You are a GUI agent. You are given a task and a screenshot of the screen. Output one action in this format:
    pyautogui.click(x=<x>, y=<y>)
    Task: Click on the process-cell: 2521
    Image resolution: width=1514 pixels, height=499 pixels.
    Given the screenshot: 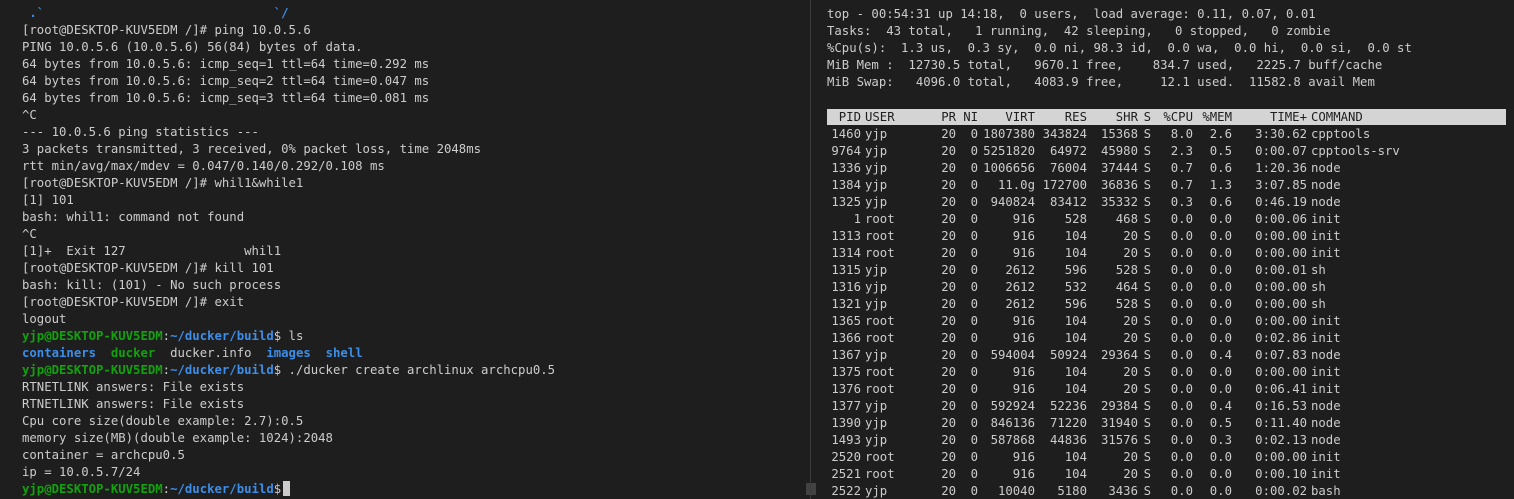 What is the action you would take?
    pyautogui.click(x=846, y=474)
    